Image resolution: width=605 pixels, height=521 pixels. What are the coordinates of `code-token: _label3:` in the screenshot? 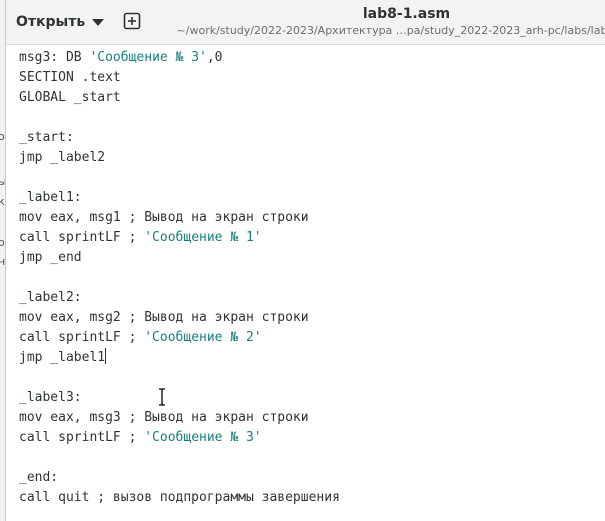 It's located at (50, 397).